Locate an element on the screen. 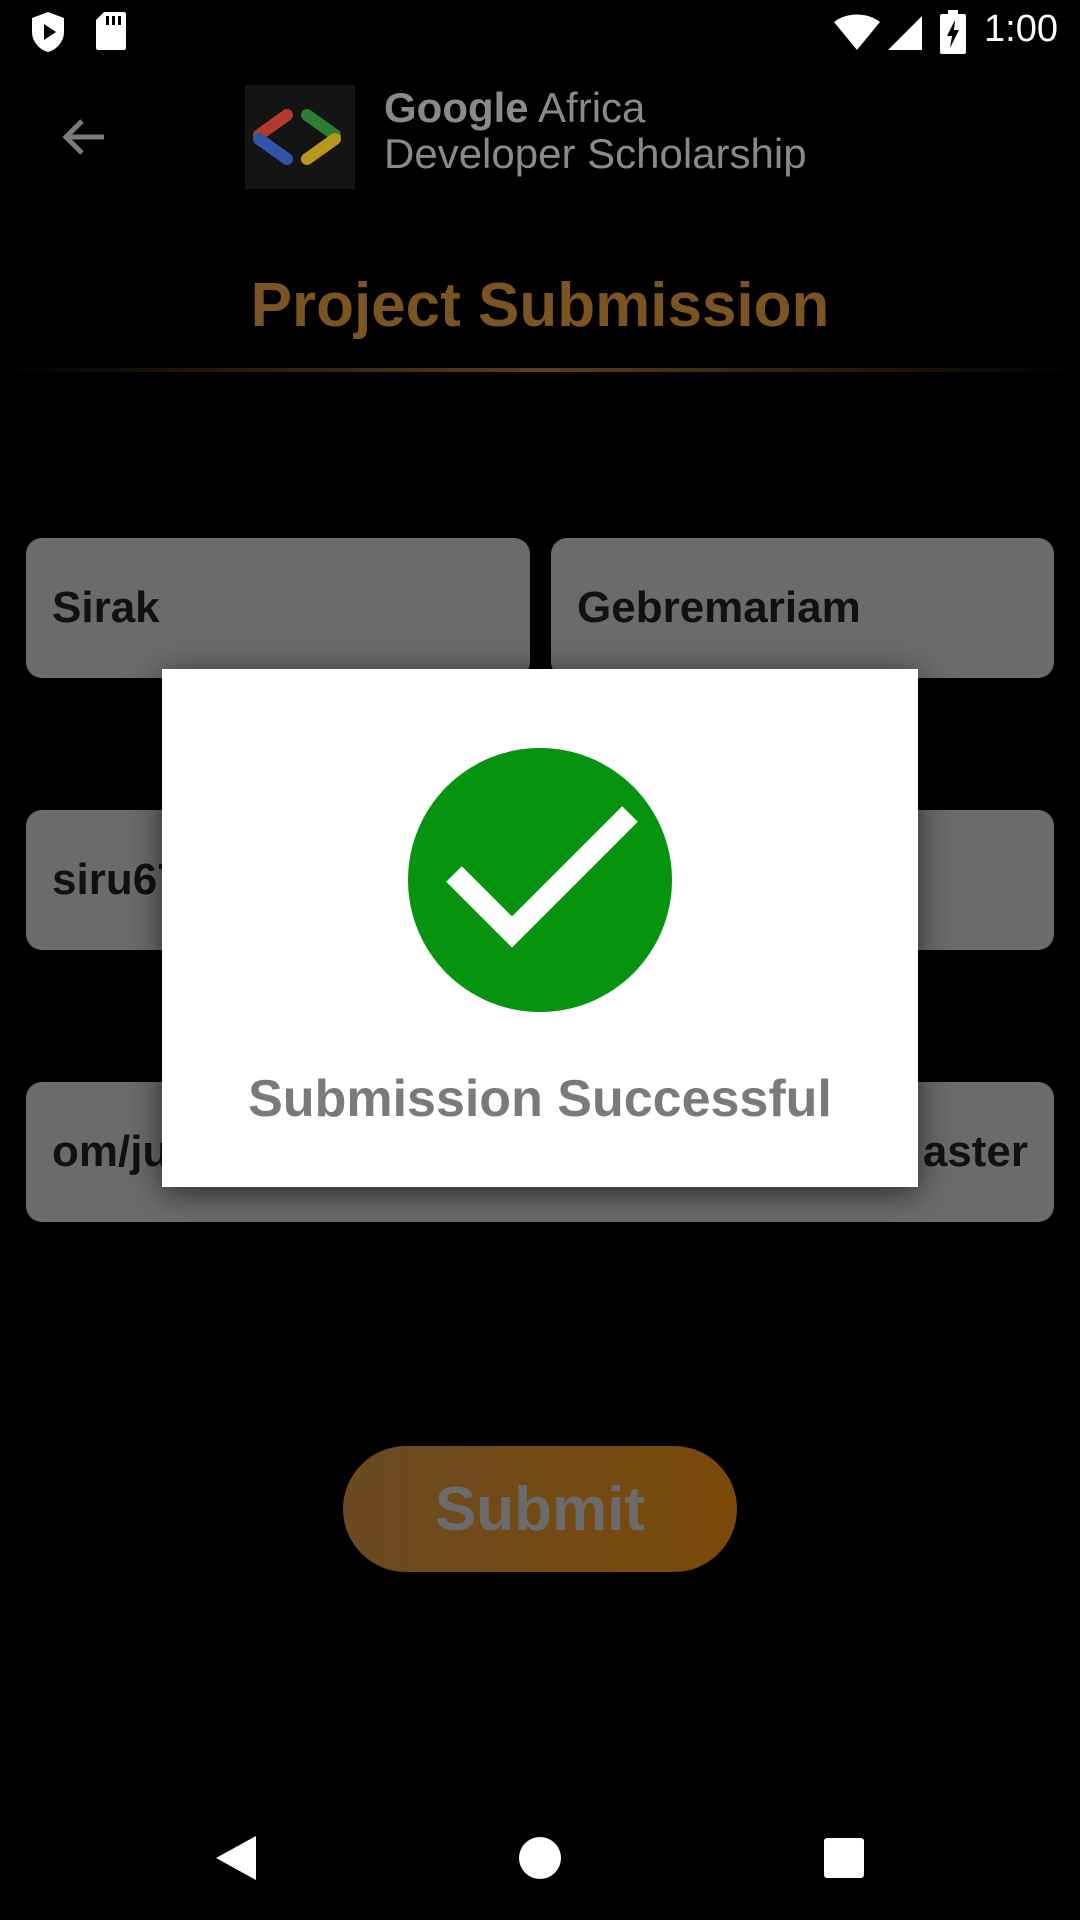 The height and width of the screenshot is (1920, 1080). logo-africa: Africa is located at coordinates (587, 107).